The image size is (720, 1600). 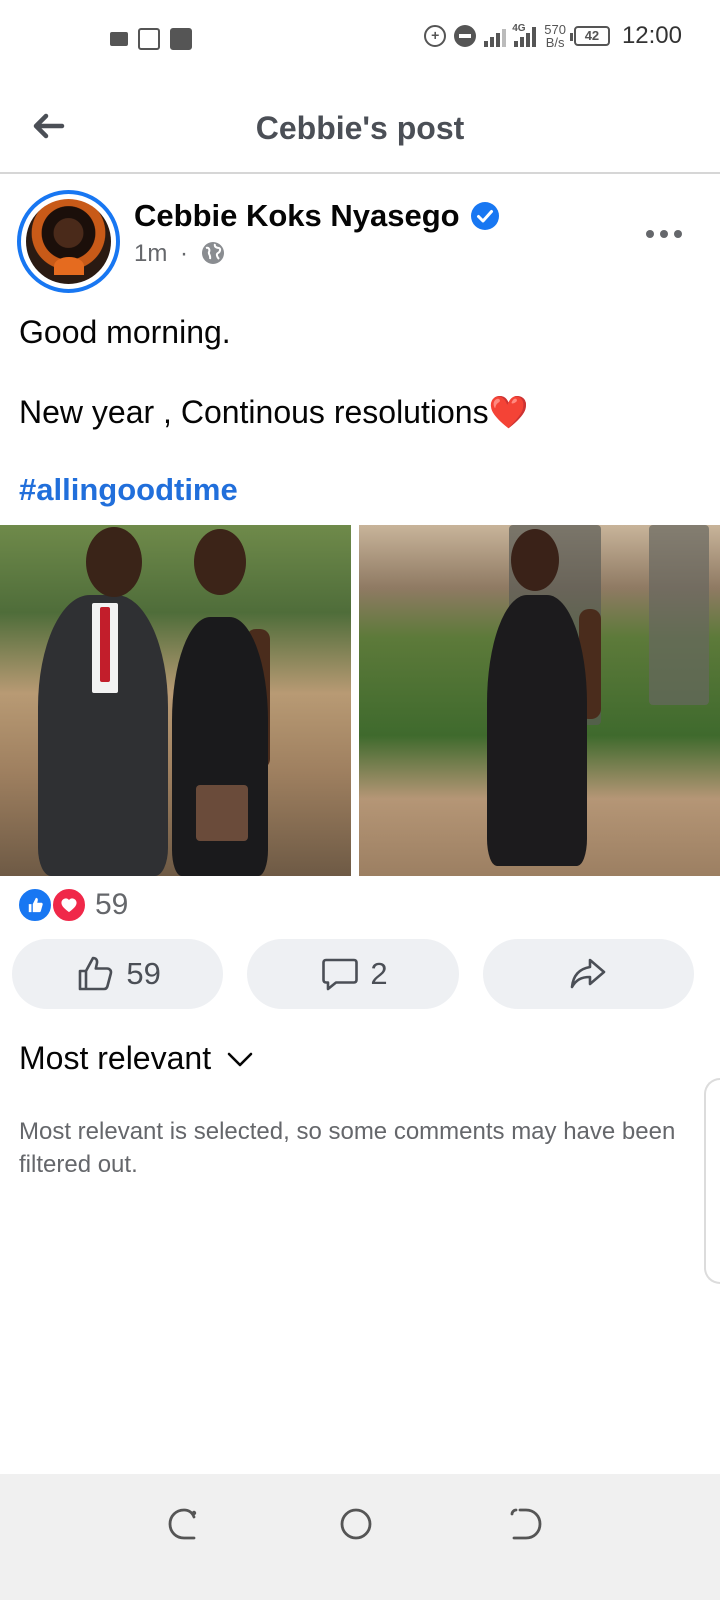 What do you see at coordinates (96, 973) in the screenshot?
I see `thumbs-up-icon` at bounding box center [96, 973].